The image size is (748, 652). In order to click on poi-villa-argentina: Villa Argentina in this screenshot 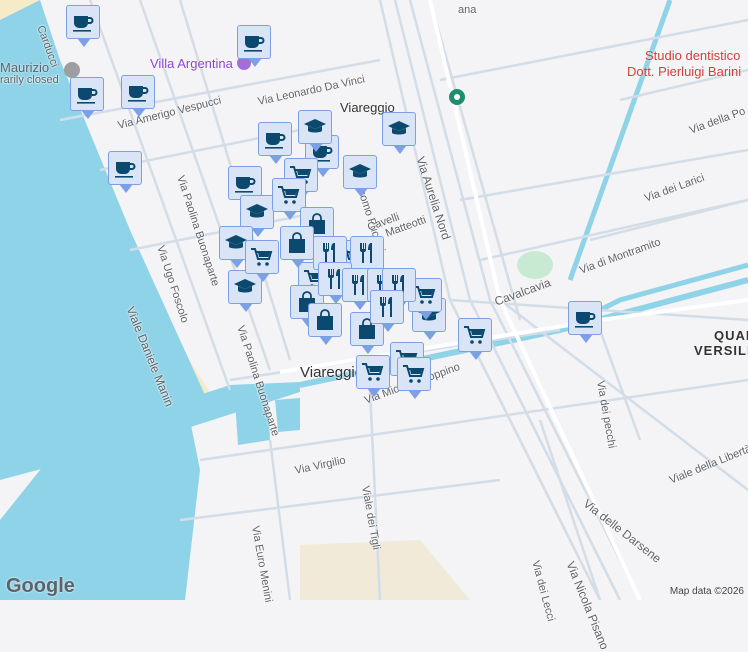, I will do `click(191, 63)`.